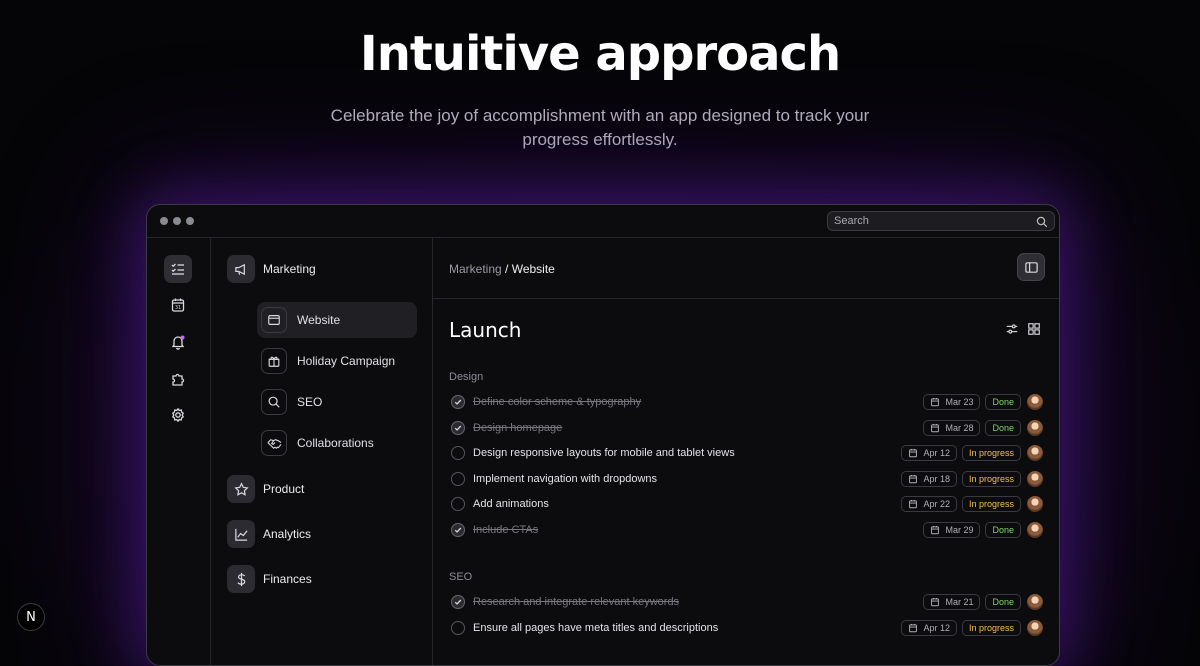 The height and width of the screenshot is (666, 1200). I want to click on browser-icon, so click(274, 320).